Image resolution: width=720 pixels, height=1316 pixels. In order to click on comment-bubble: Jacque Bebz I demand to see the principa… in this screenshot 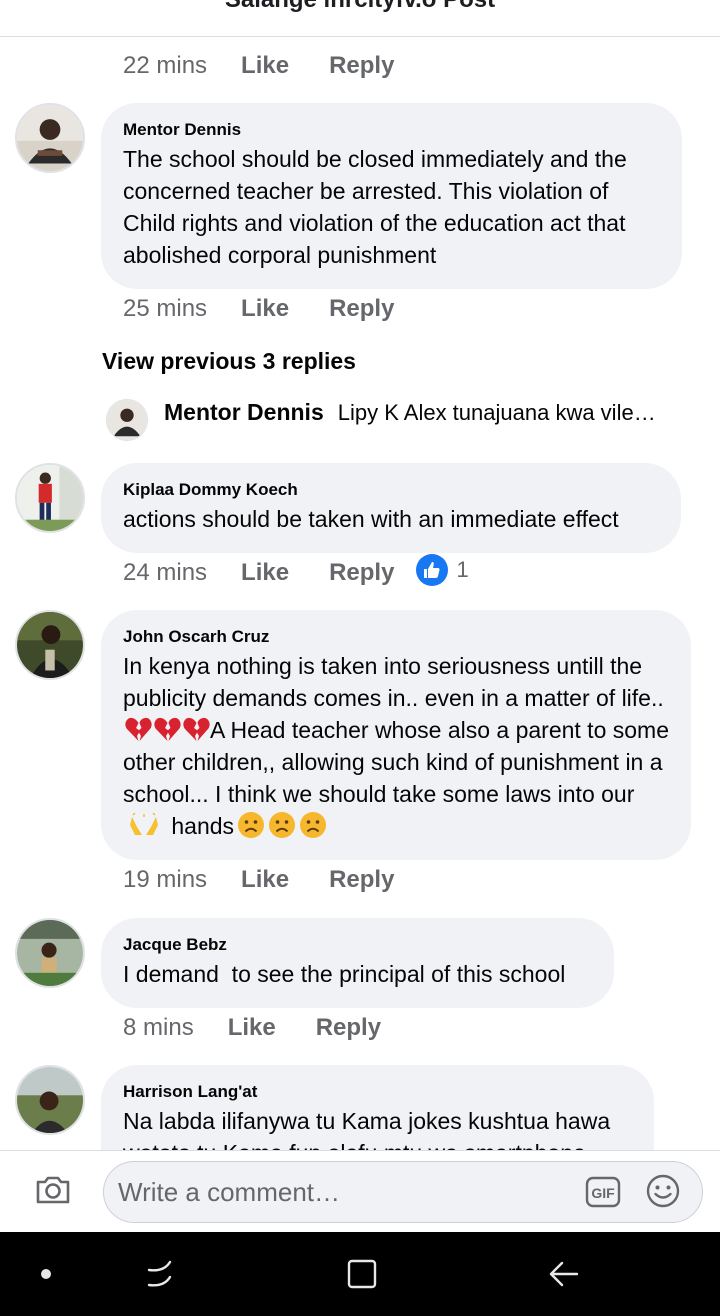, I will do `click(357, 963)`.